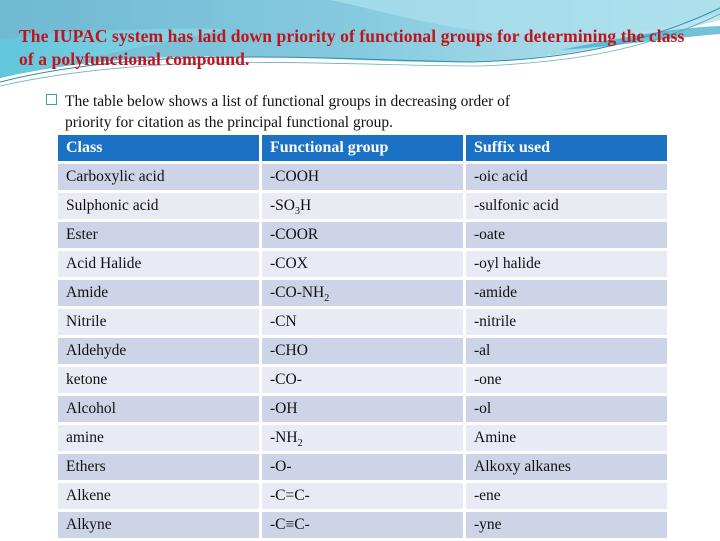  Describe the element at coordinates (158, 235) in the screenshot. I see `cell-class: Ester` at that location.